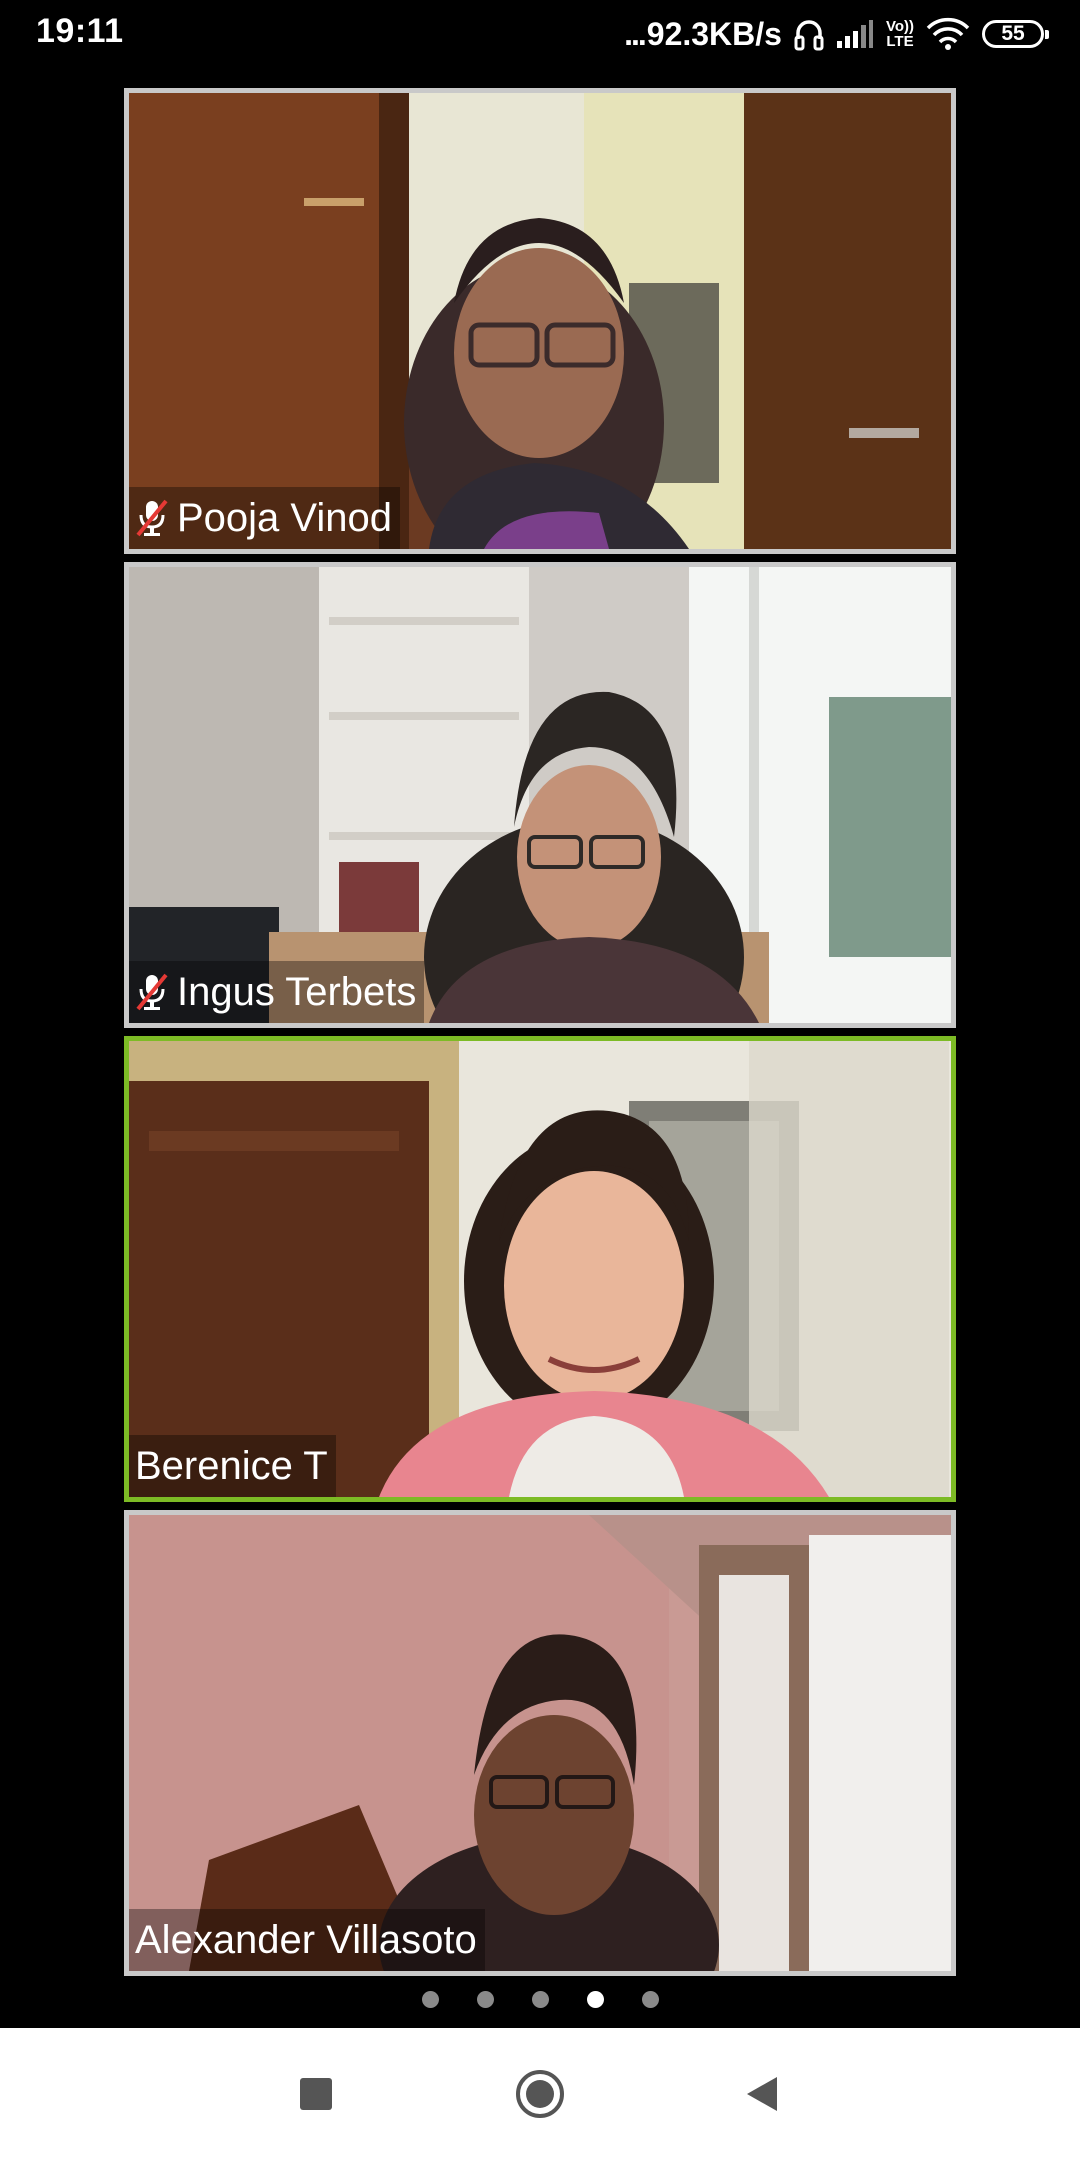  Describe the element at coordinates (948, 34) in the screenshot. I see `wifi-icon` at that location.